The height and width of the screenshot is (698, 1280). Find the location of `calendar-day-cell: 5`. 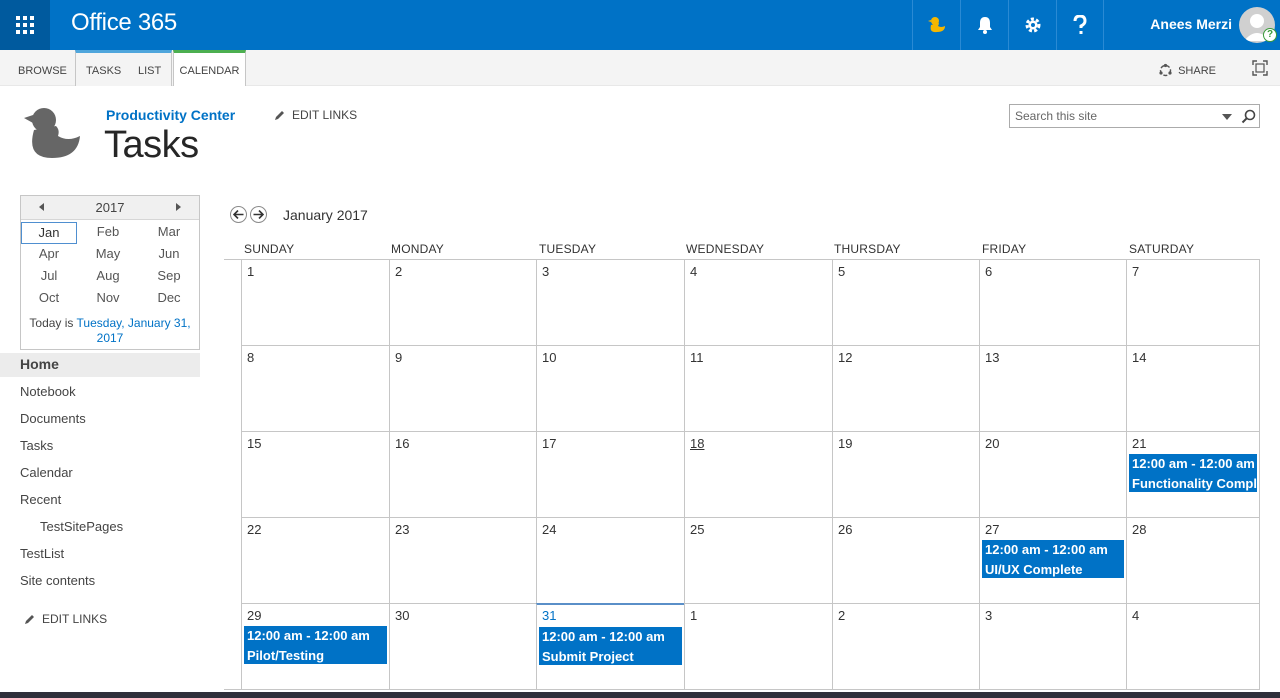

calendar-day-cell: 5 is located at coordinates (905, 302).